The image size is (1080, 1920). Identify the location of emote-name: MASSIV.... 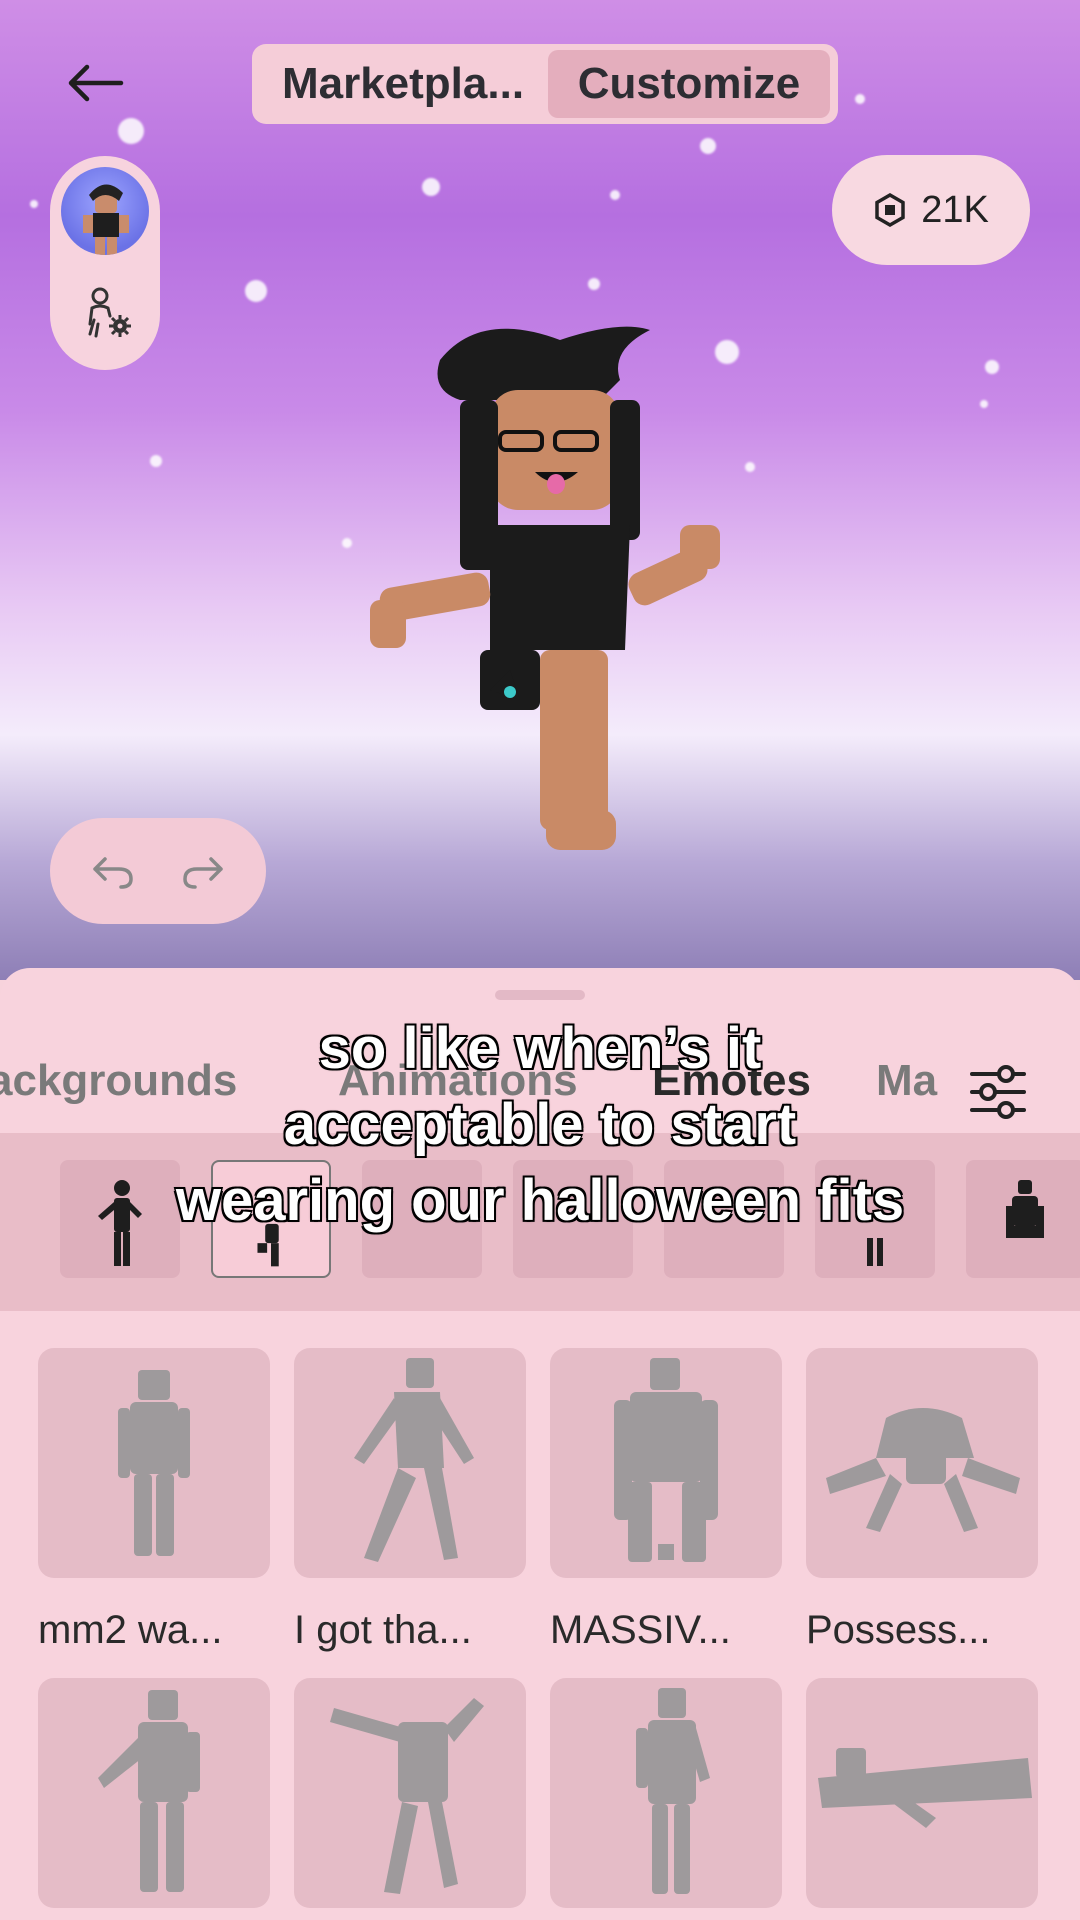
(640, 1630).